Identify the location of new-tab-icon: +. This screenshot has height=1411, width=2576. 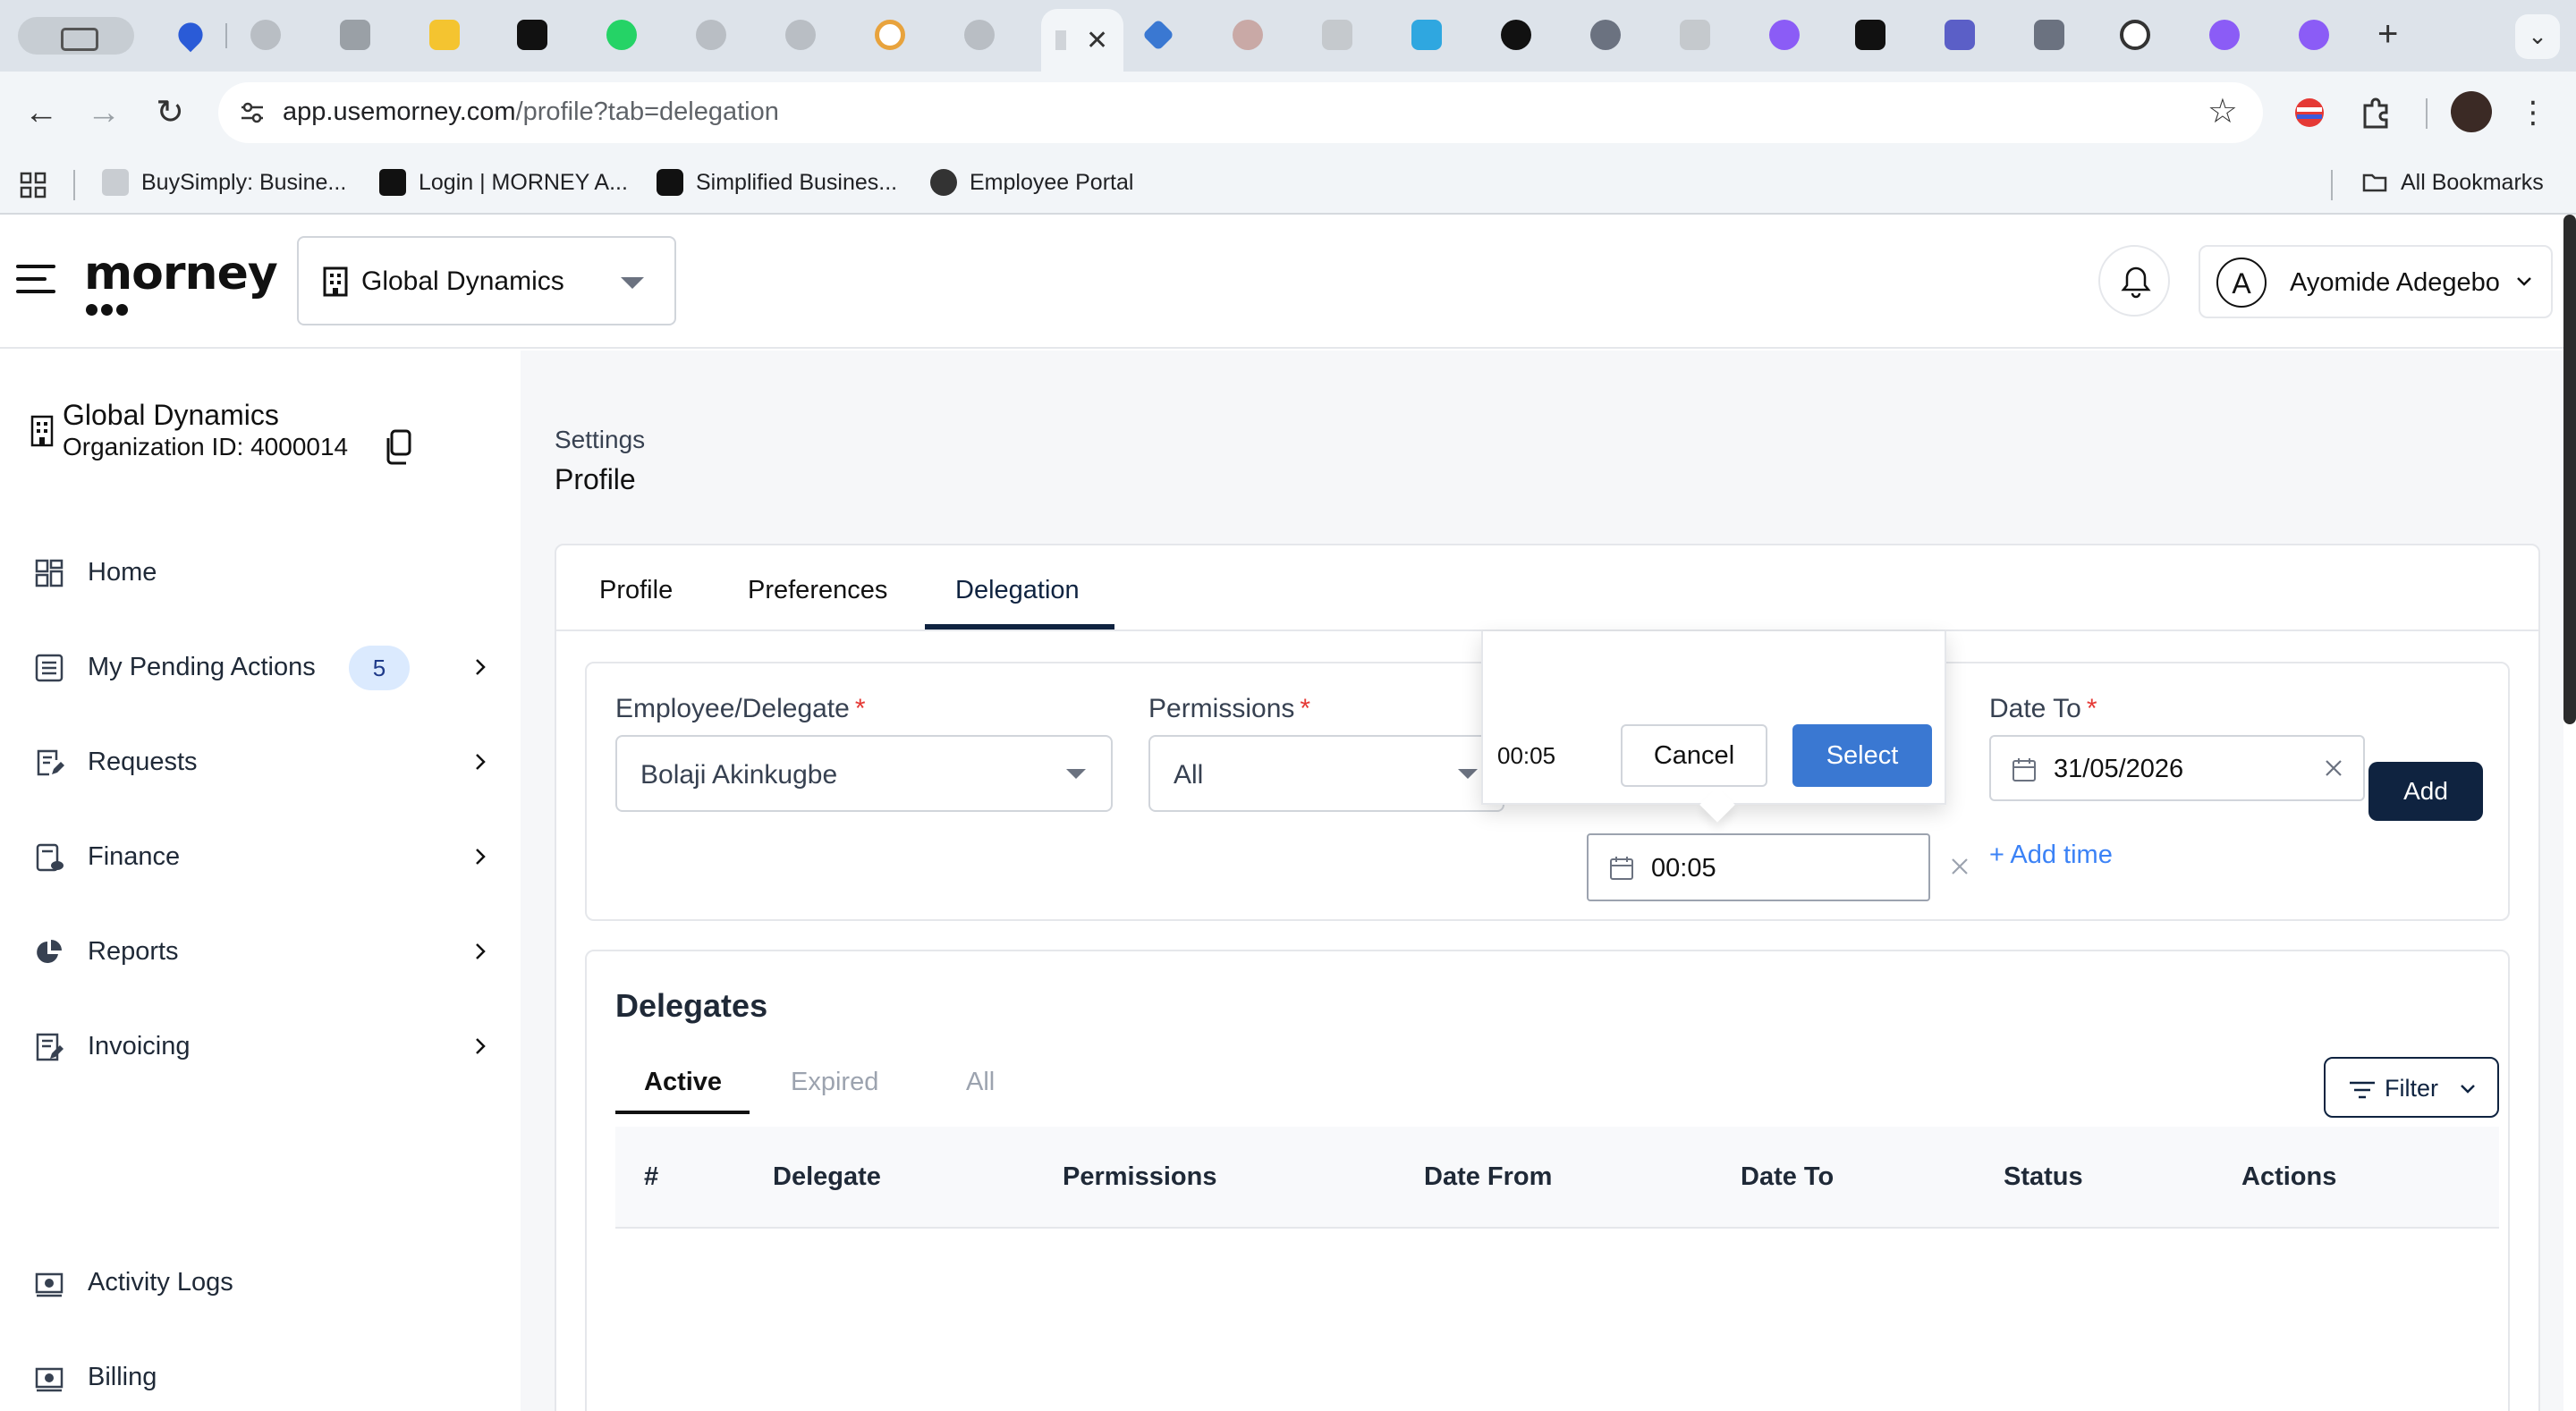
(2387, 34).